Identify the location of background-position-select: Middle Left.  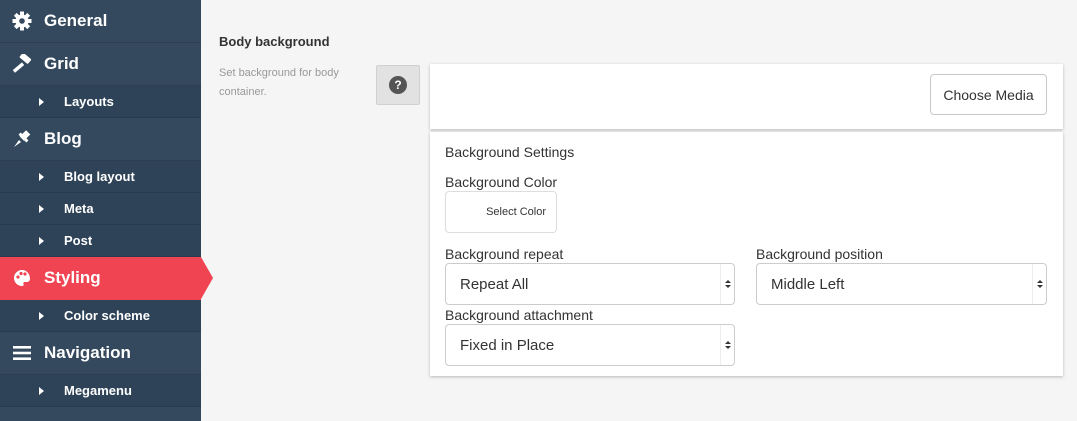
(901, 284).